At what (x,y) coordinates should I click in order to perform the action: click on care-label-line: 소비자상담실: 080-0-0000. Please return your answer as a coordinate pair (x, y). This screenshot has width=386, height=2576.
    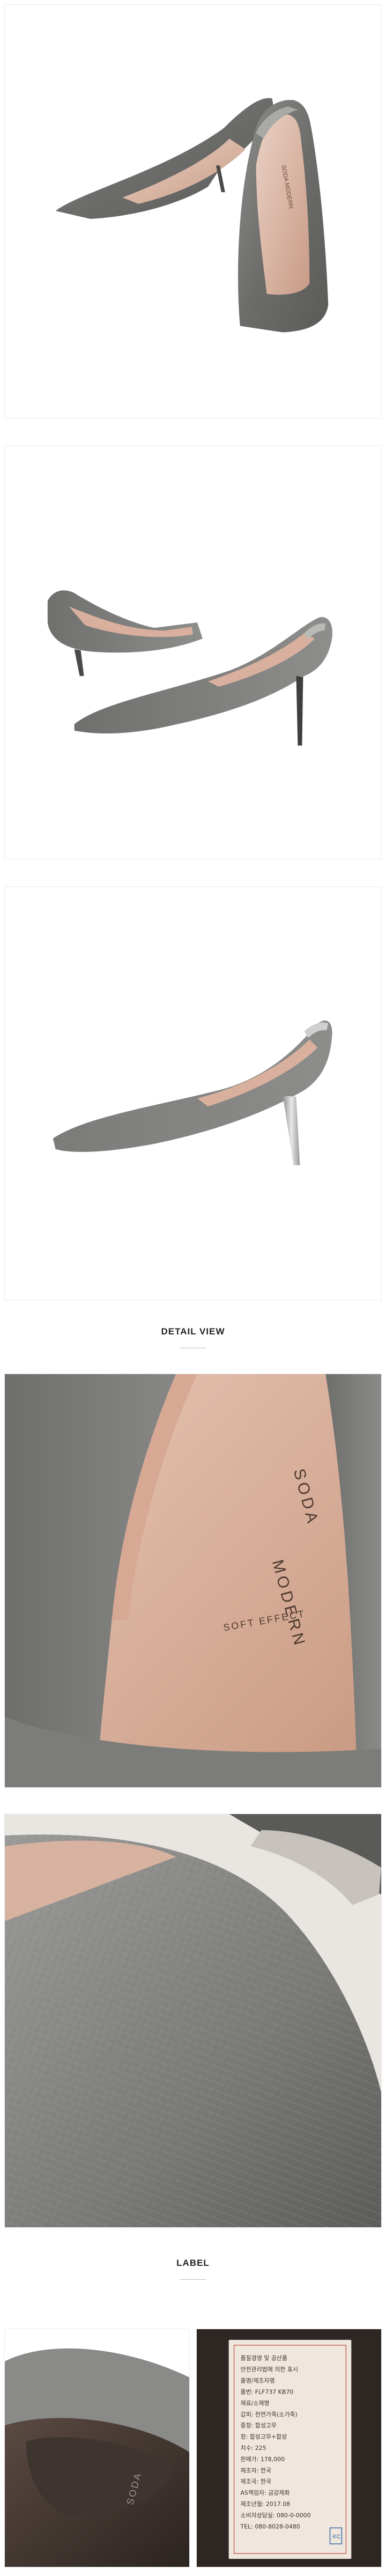
    Looking at the image, I should click on (276, 2515).